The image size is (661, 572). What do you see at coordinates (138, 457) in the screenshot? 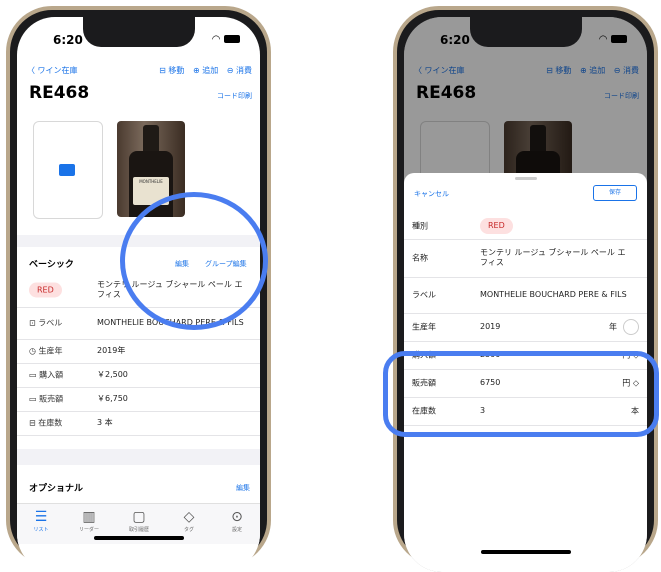
I see `section-divider` at bounding box center [138, 457].